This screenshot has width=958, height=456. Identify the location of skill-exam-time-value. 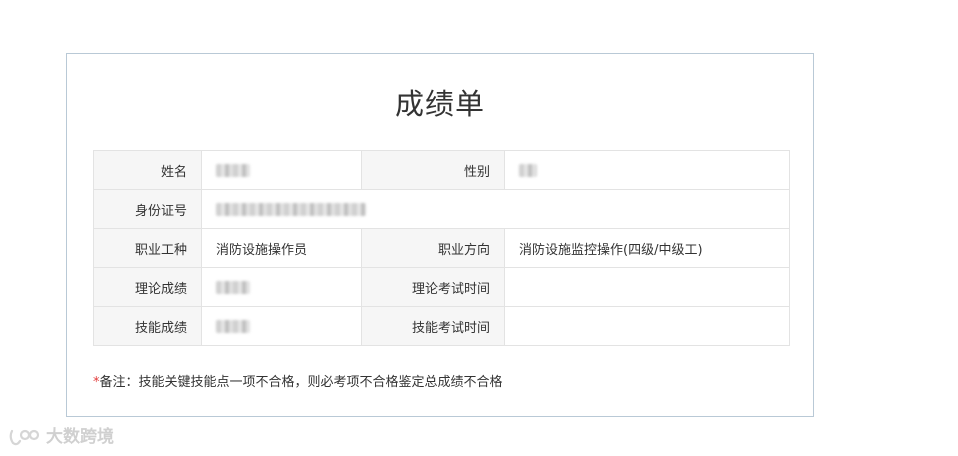
(647, 326).